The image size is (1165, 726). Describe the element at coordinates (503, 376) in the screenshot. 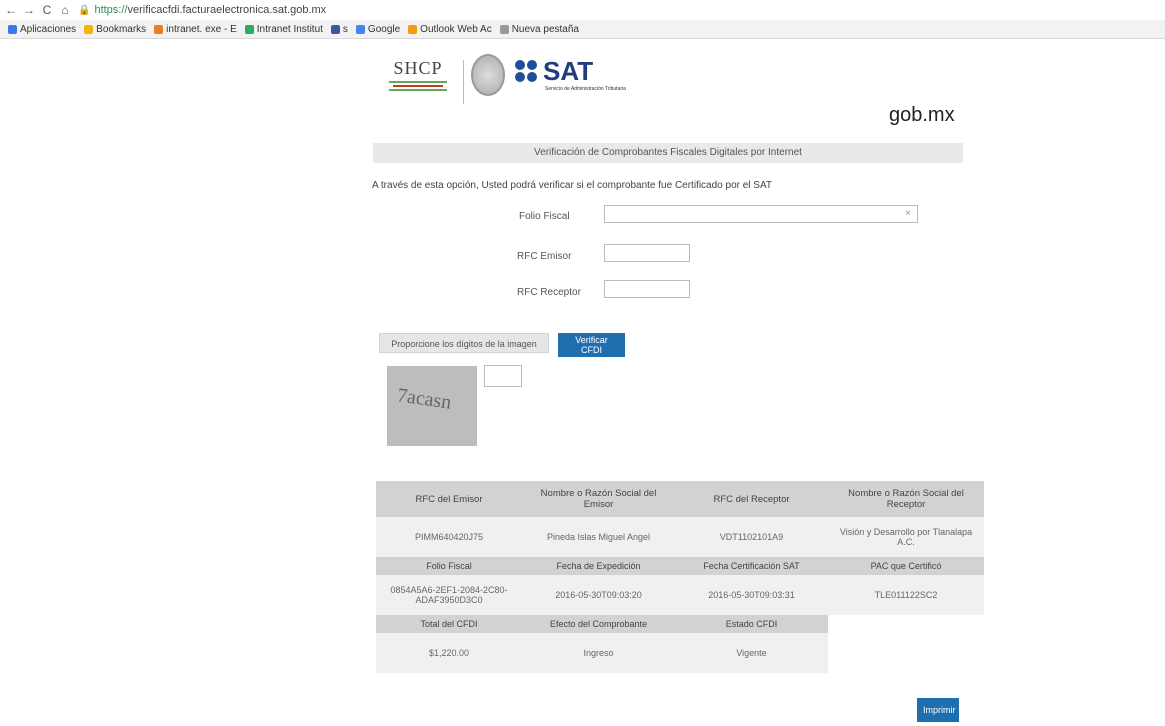

I see `captcha-input` at that location.